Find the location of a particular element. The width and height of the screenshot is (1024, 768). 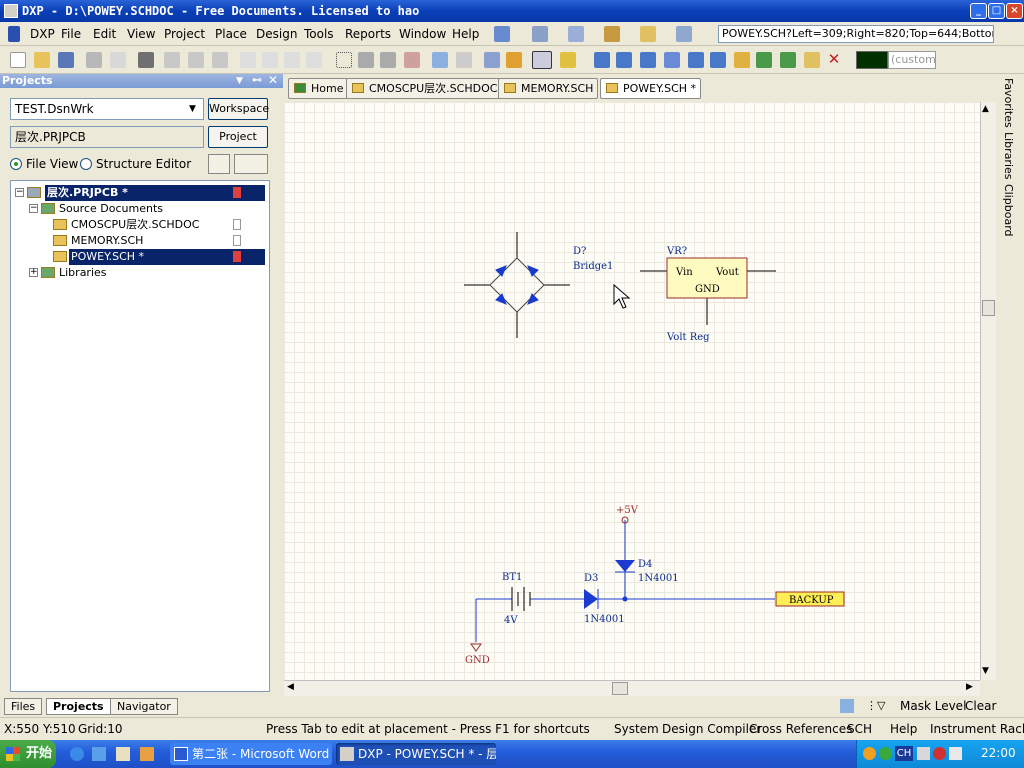

battery-bt1 is located at coordinates (521, 599).